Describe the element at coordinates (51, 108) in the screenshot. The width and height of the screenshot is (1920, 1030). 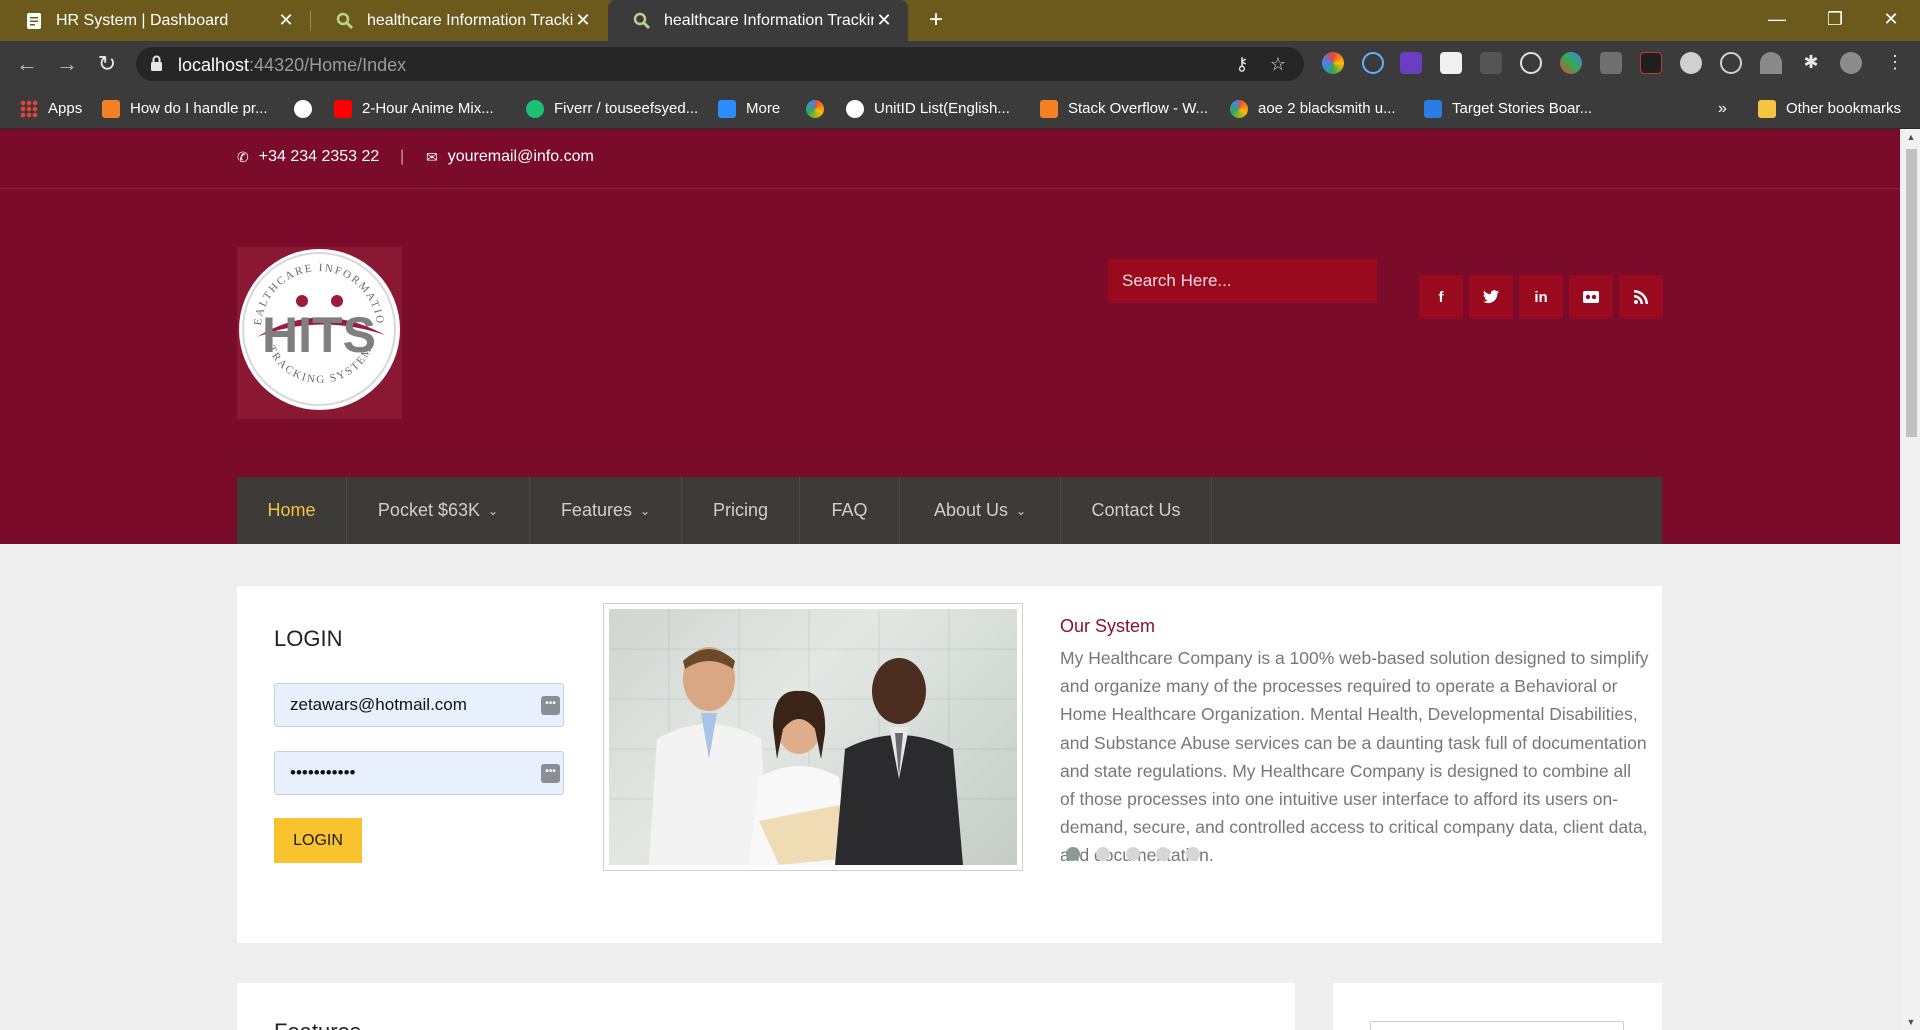
I see `bookmark-apps: Apps` at that location.